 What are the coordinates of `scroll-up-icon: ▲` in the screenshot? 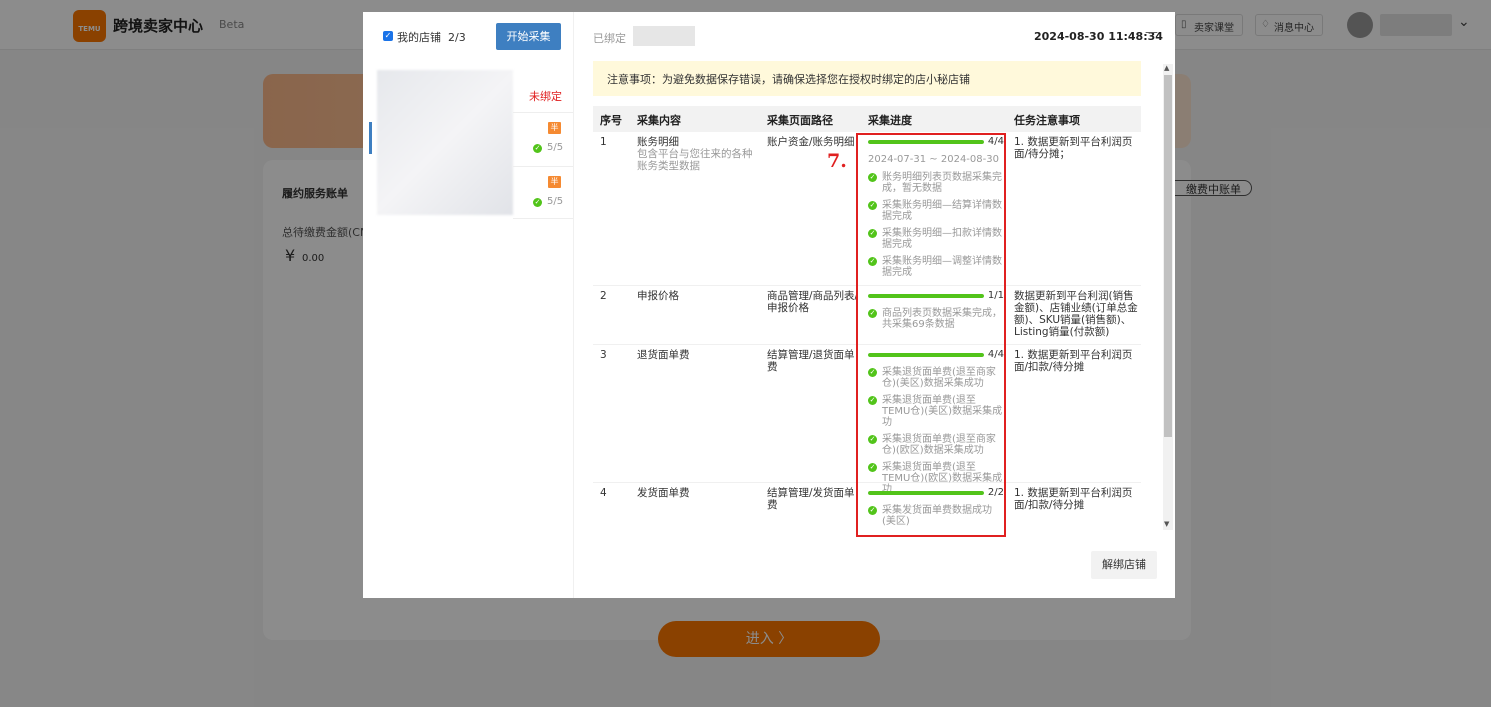 It's located at (1166, 68).